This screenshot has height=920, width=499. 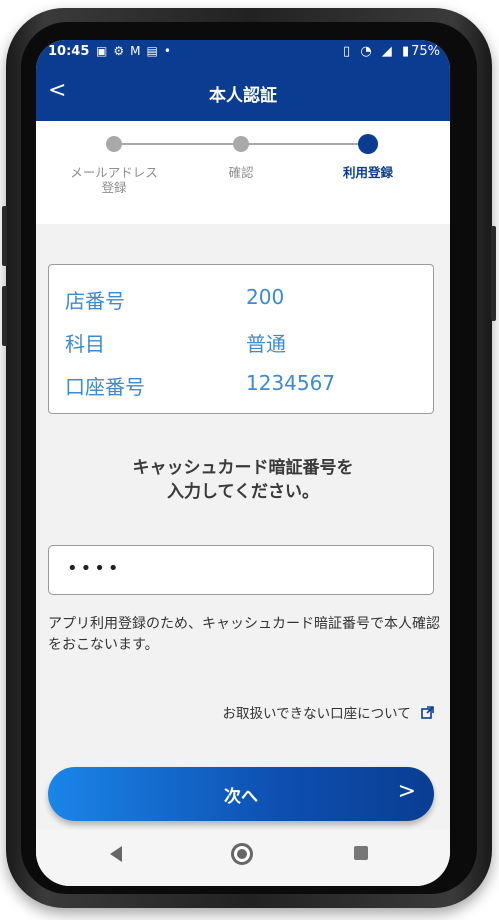 What do you see at coordinates (175, 342) in the screenshot?
I see `account-row-type: 科目 普通` at bounding box center [175, 342].